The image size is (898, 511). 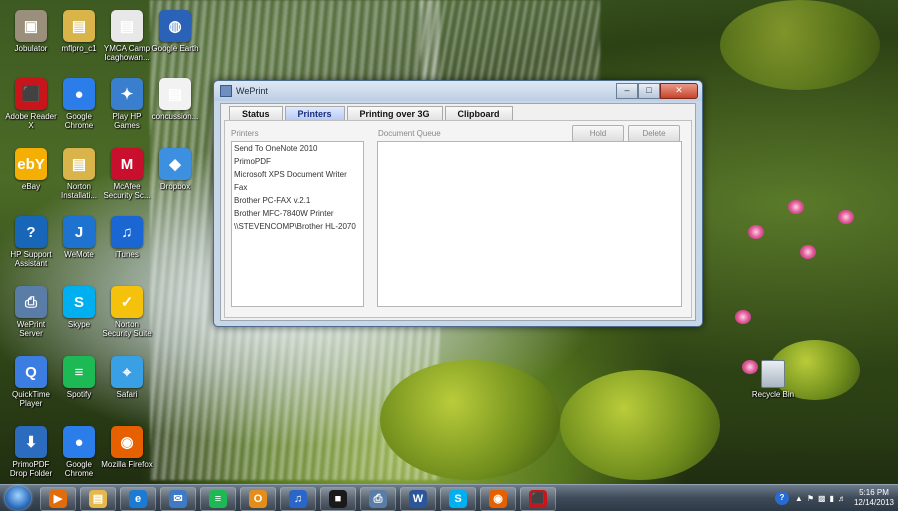 What do you see at coordinates (127, 312) in the screenshot?
I see `desktop-icon: ✓ Norton Security Suite` at bounding box center [127, 312].